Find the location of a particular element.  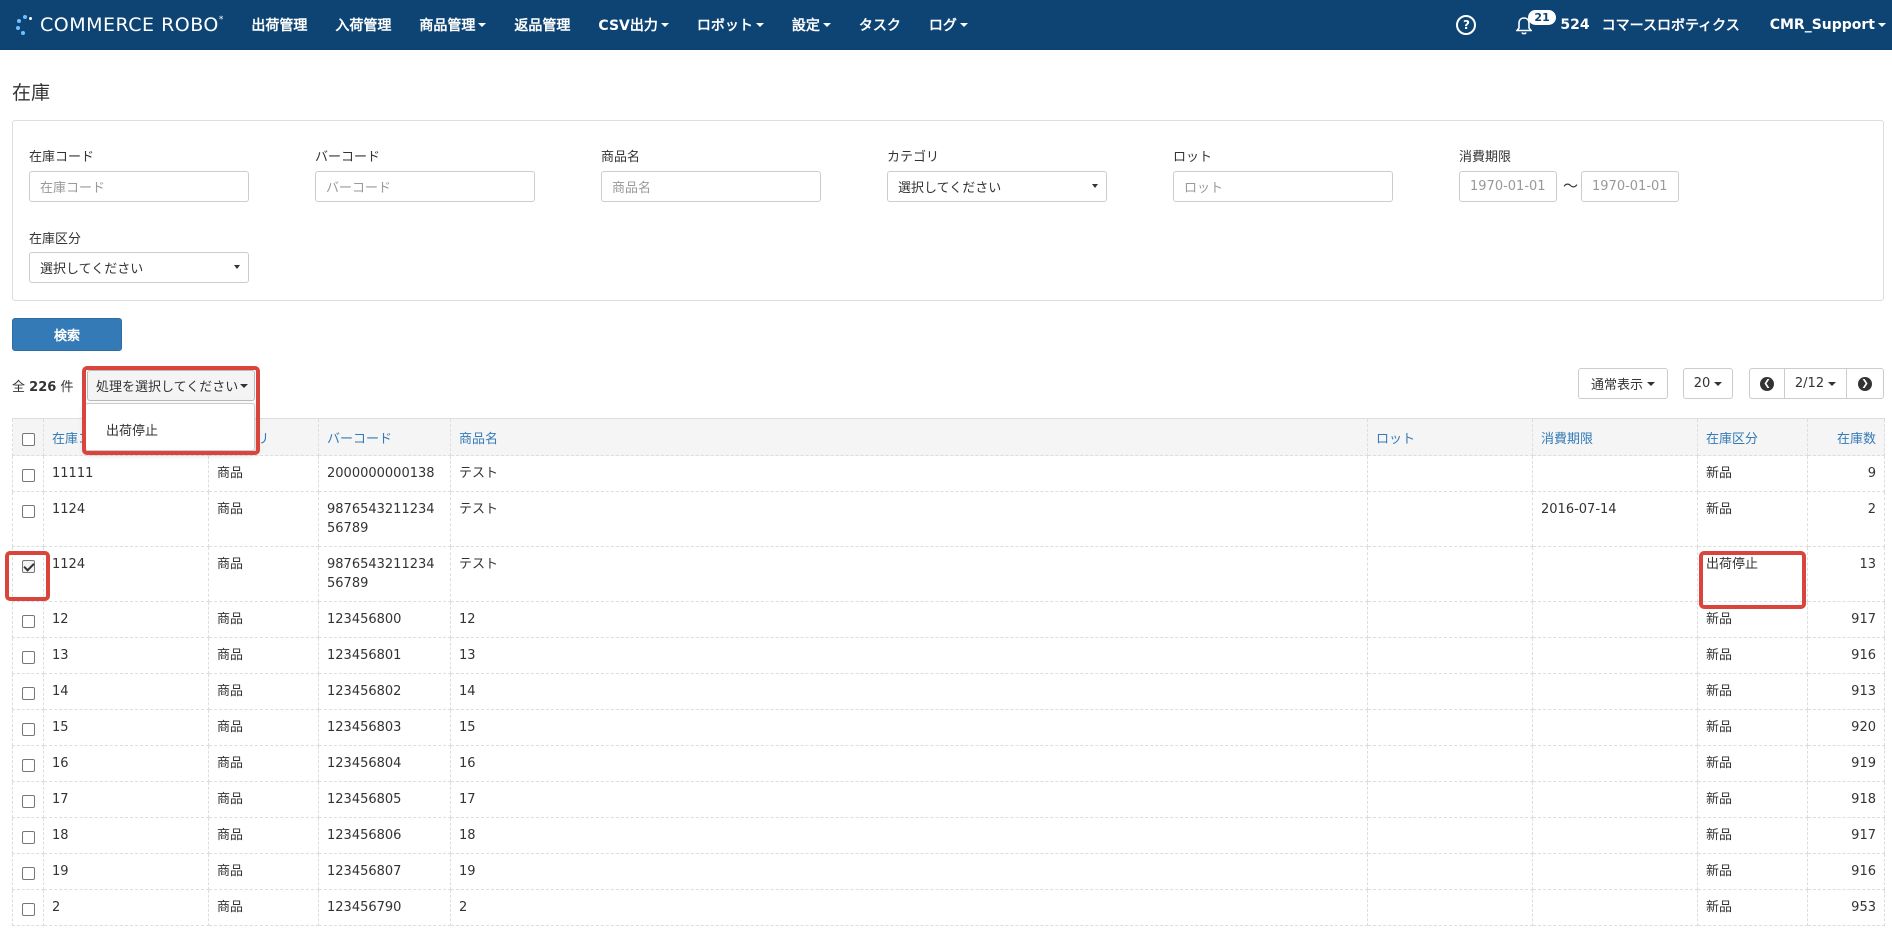

brand-logo: COMMERCE ROBO * is located at coordinates (119, 25).